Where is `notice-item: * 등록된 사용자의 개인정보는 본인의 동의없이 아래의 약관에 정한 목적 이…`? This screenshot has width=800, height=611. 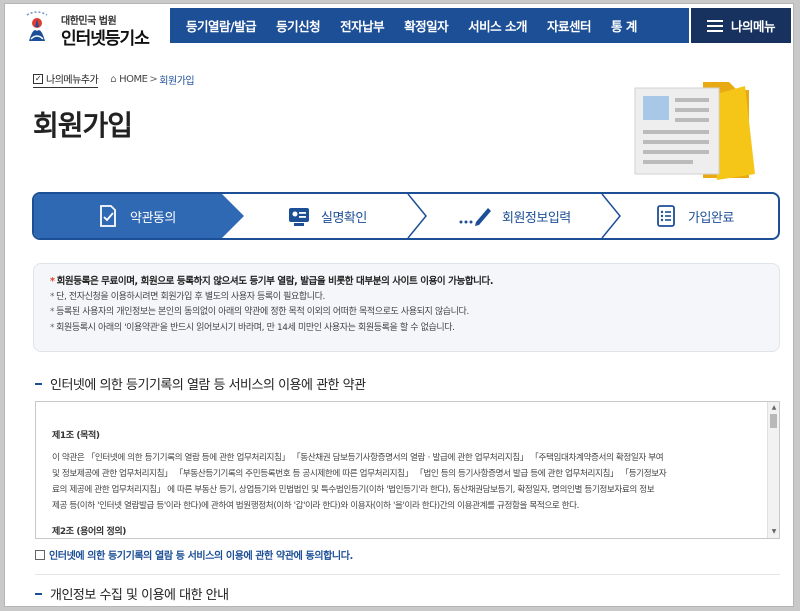
notice-item: * 등록된 사용자의 개인정보는 본인의 동의없이 아래의 약관에 정한 목적 이… is located at coordinates (259, 312).